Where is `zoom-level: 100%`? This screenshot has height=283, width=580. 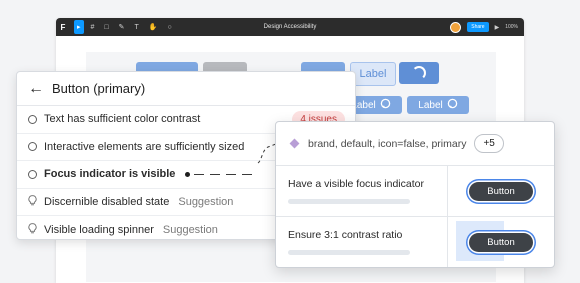
zoom-level: 100% is located at coordinates (511, 27).